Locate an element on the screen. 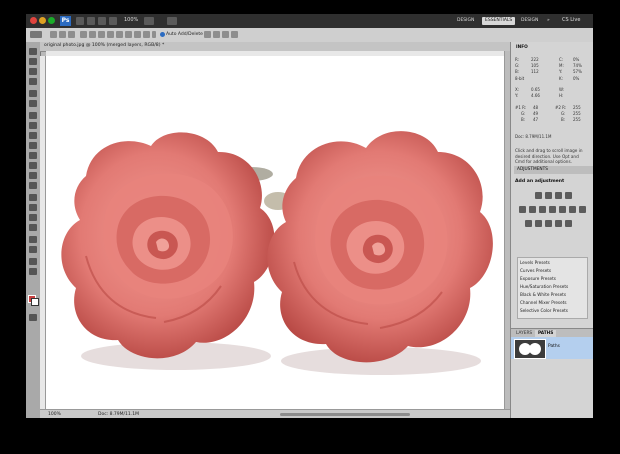 The image size is (620, 454). exposure-icon is located at coordinates (568, 195).